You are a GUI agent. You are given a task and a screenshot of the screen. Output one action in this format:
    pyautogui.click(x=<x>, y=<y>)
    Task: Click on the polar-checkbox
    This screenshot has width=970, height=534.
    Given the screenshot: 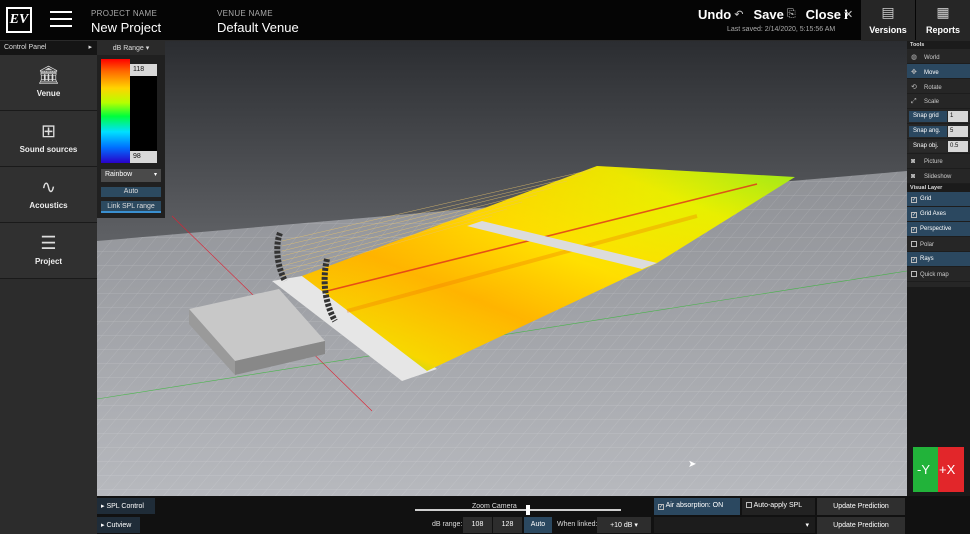 What is the action you would take?
    pyautogui.click(x=914, y=244)
    